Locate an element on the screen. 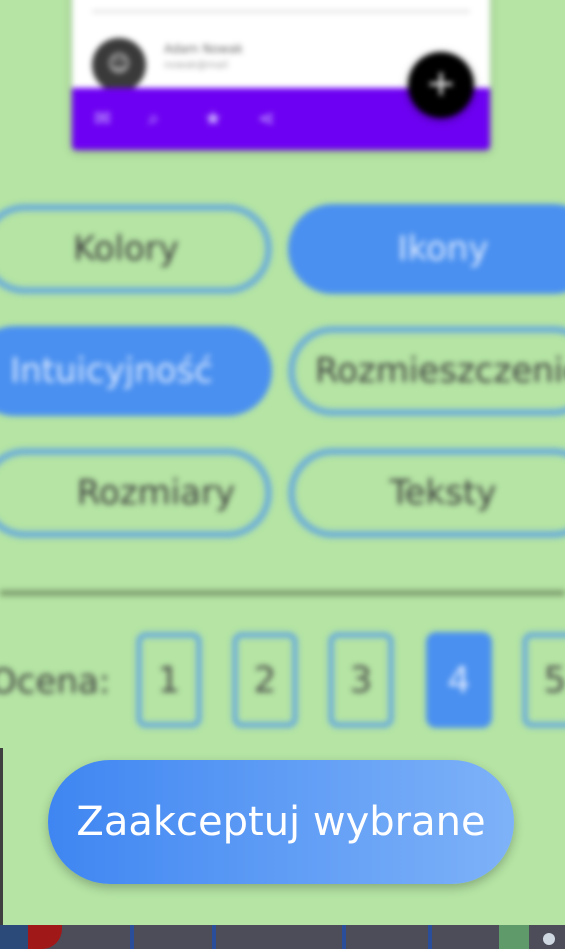  preview-divider is located at coordinates (281, 11).